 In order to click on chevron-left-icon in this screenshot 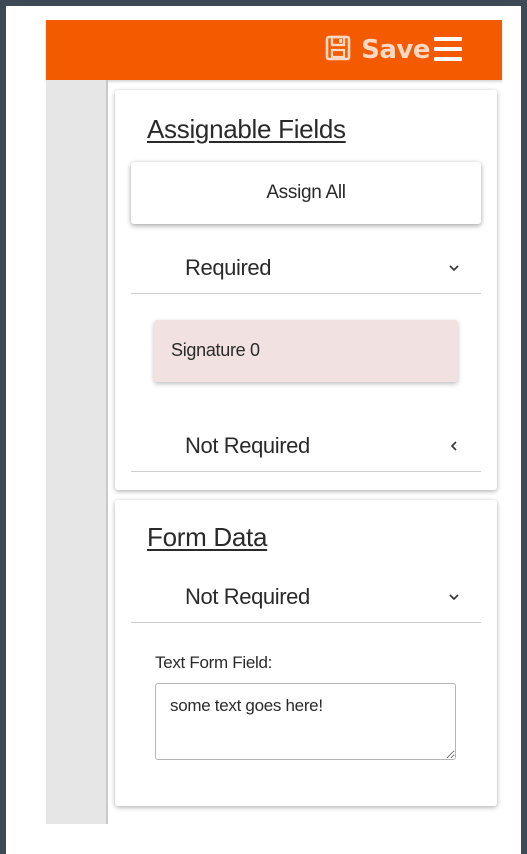, I will do `click(454, 446)`.